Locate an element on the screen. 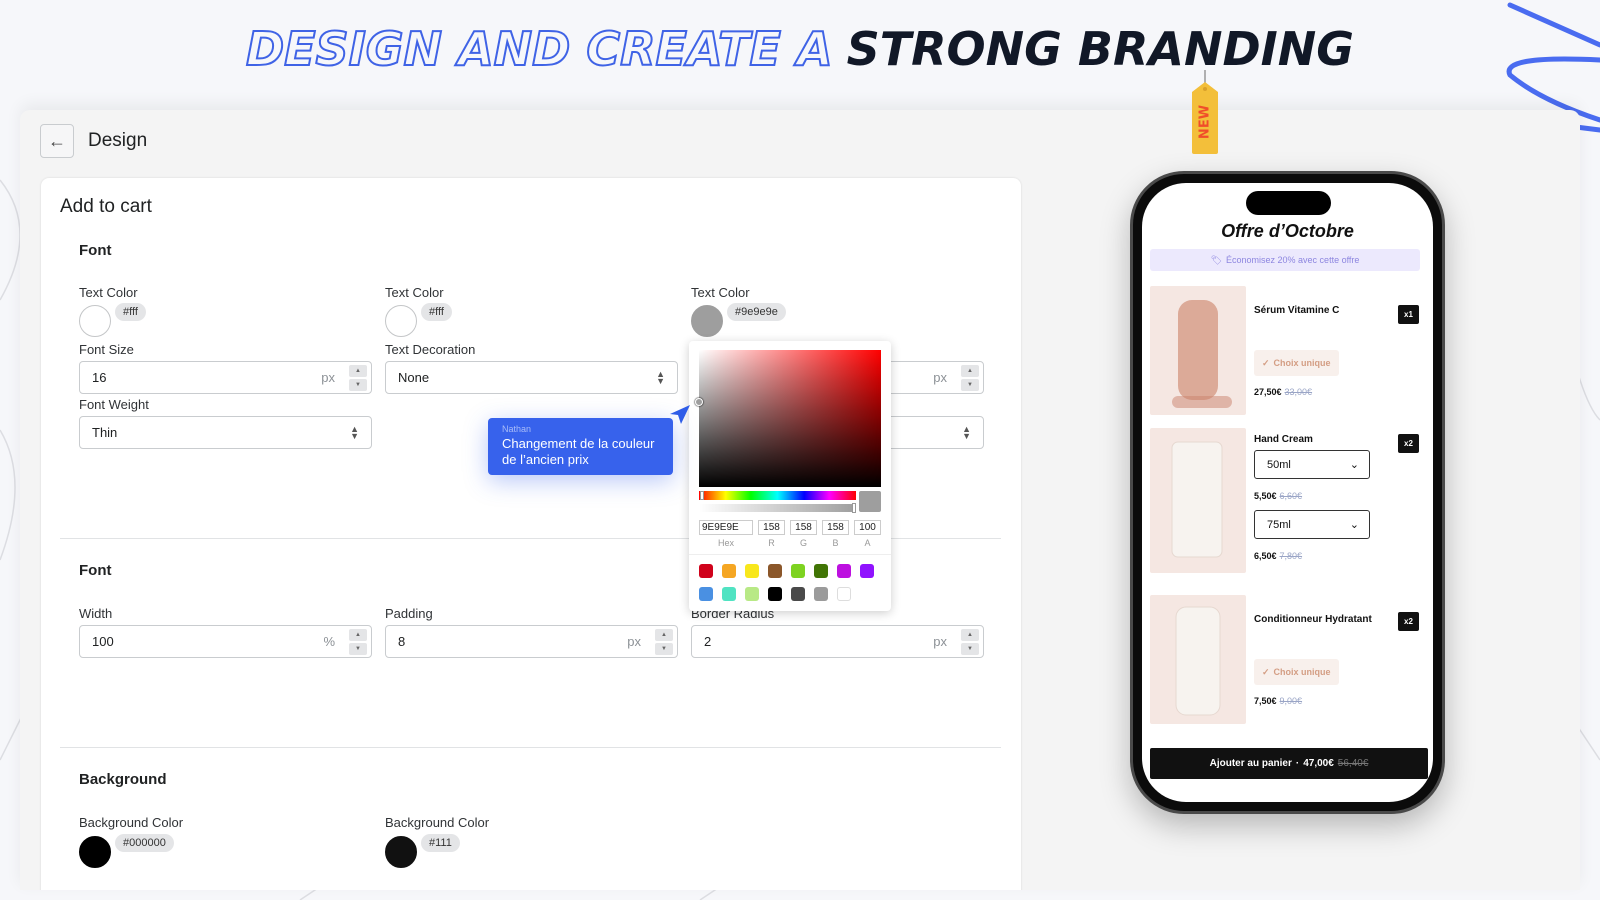 The image size is (1600, 900). color-value-chip: #000000 is located at coordinates (144, 843).